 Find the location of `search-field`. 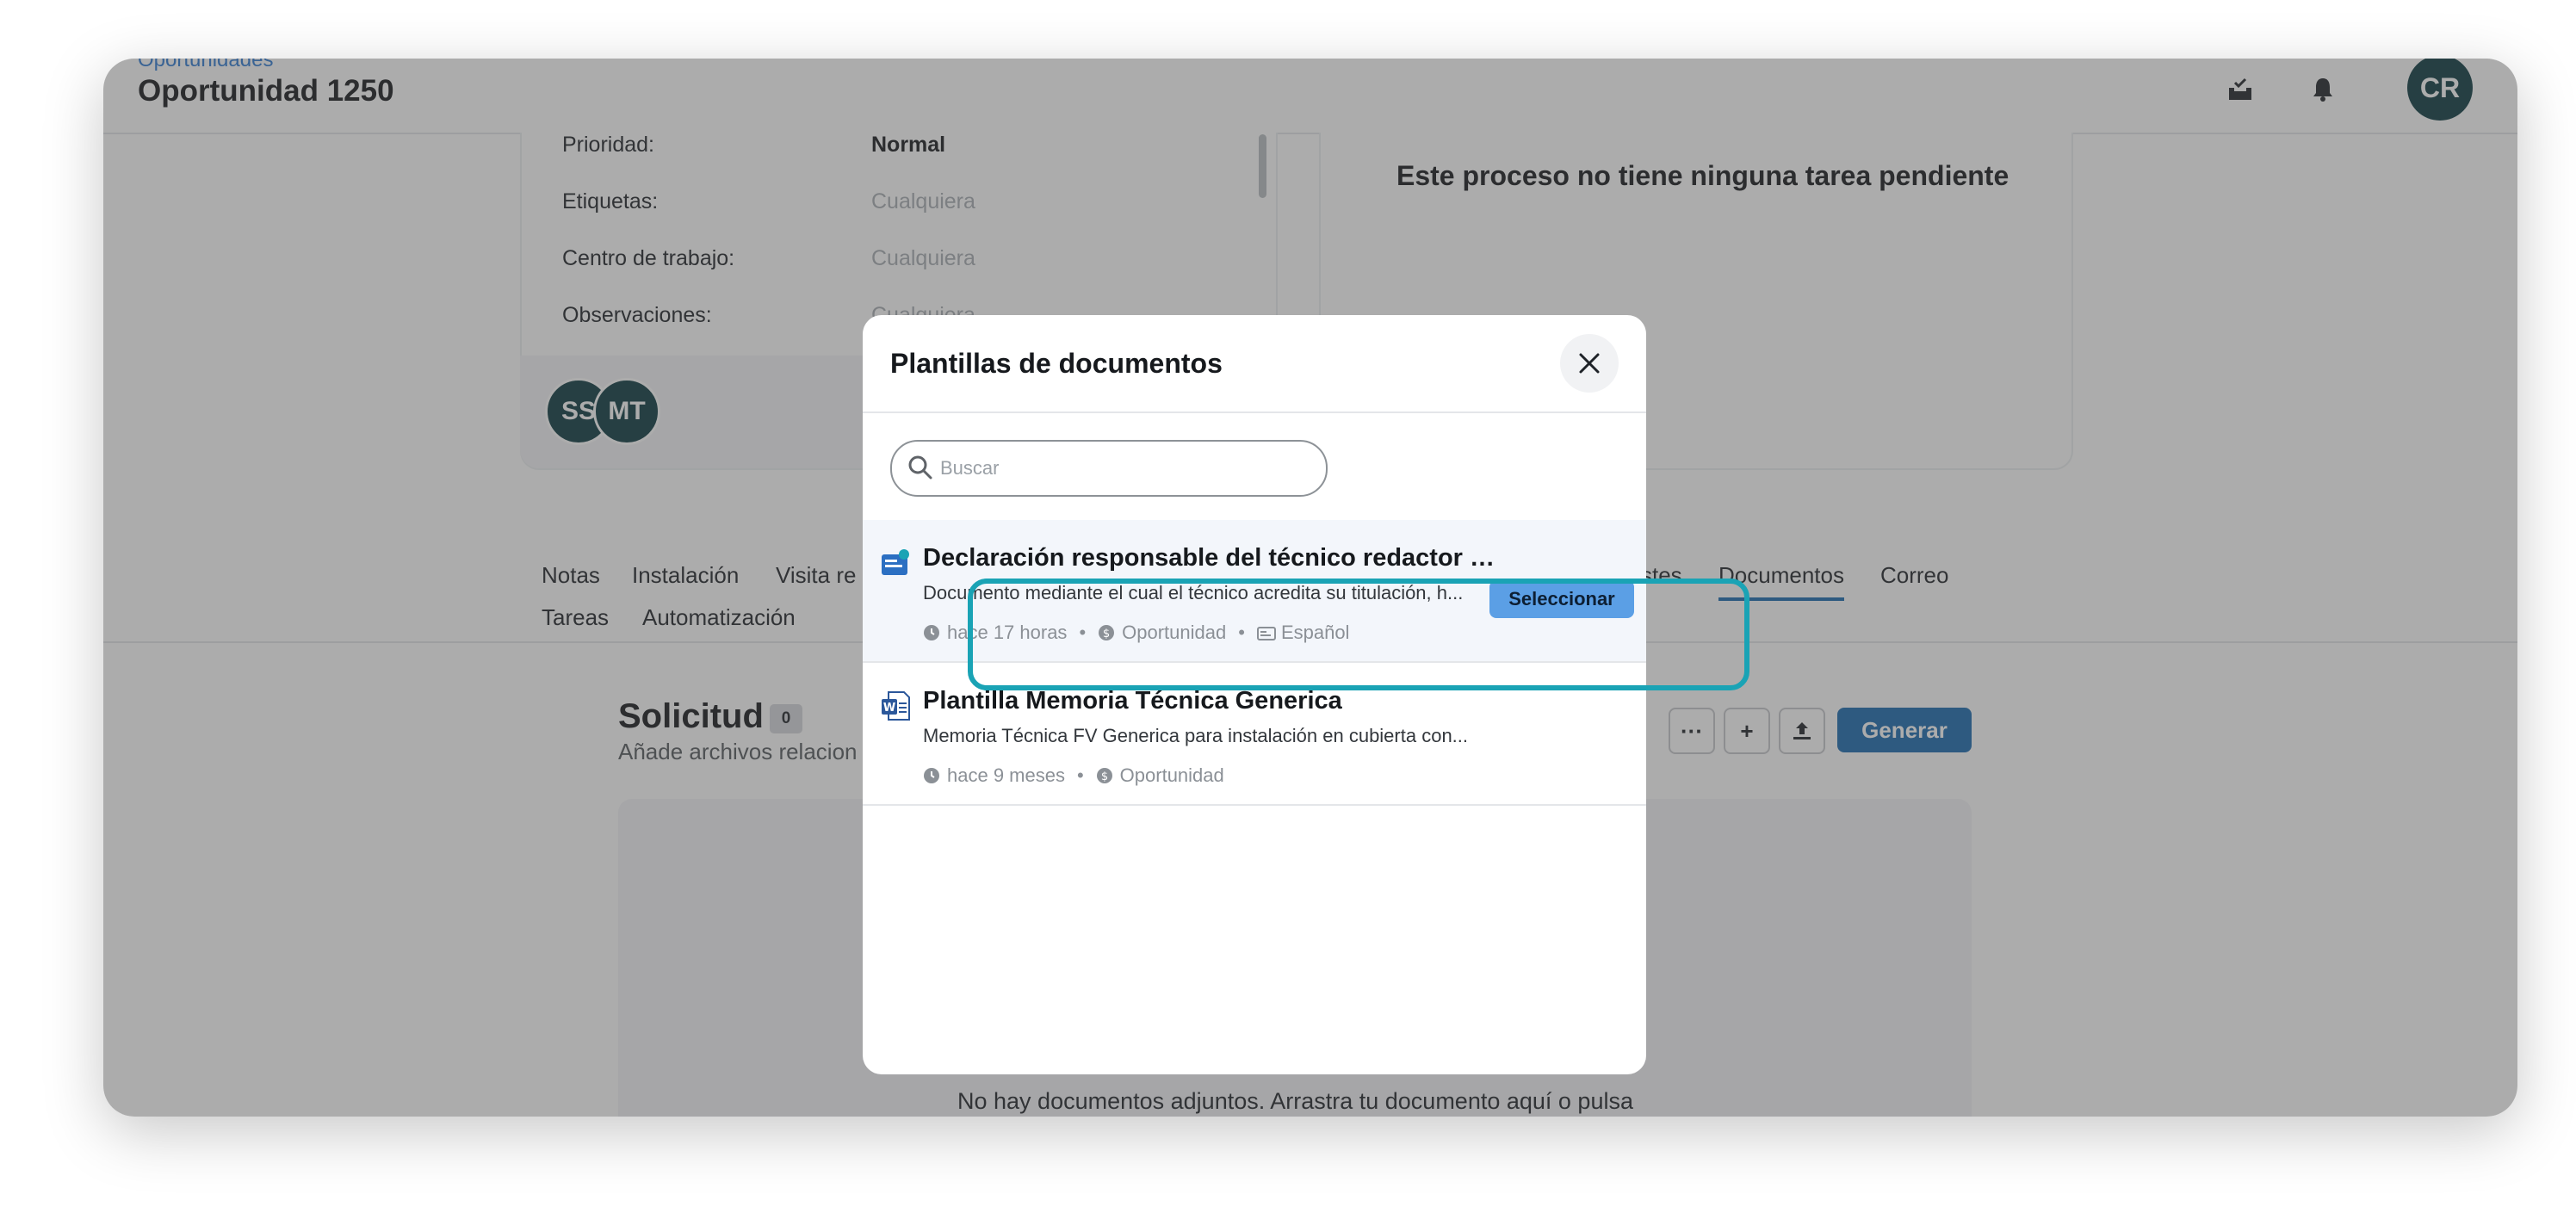

search-field is located at coordinates (1109, 468).